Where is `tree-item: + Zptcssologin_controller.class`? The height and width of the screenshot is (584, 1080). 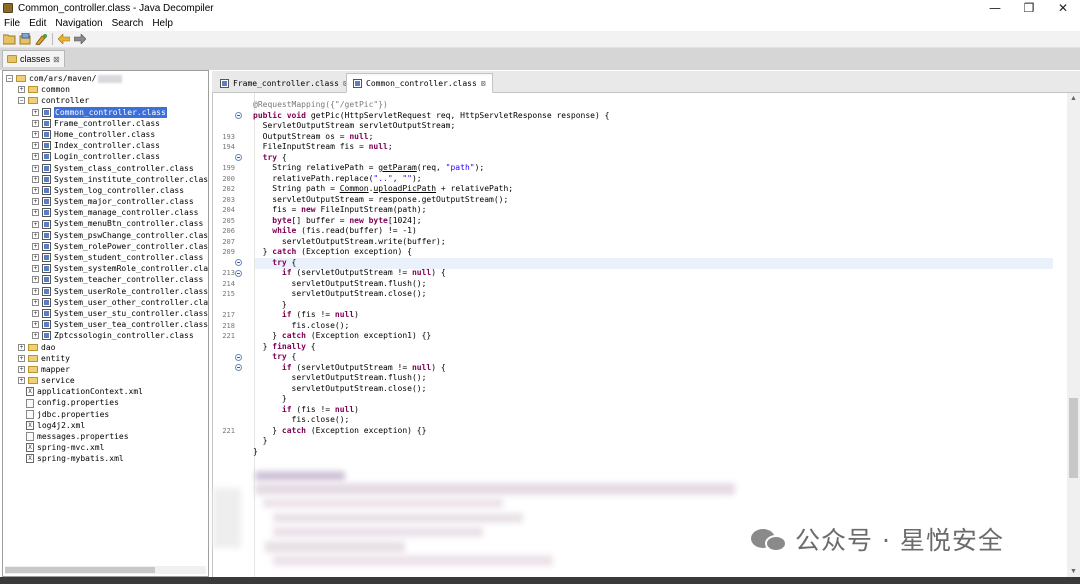 tree-item: + Zptcssologin_controller.class is located at coordinates (105, 335).